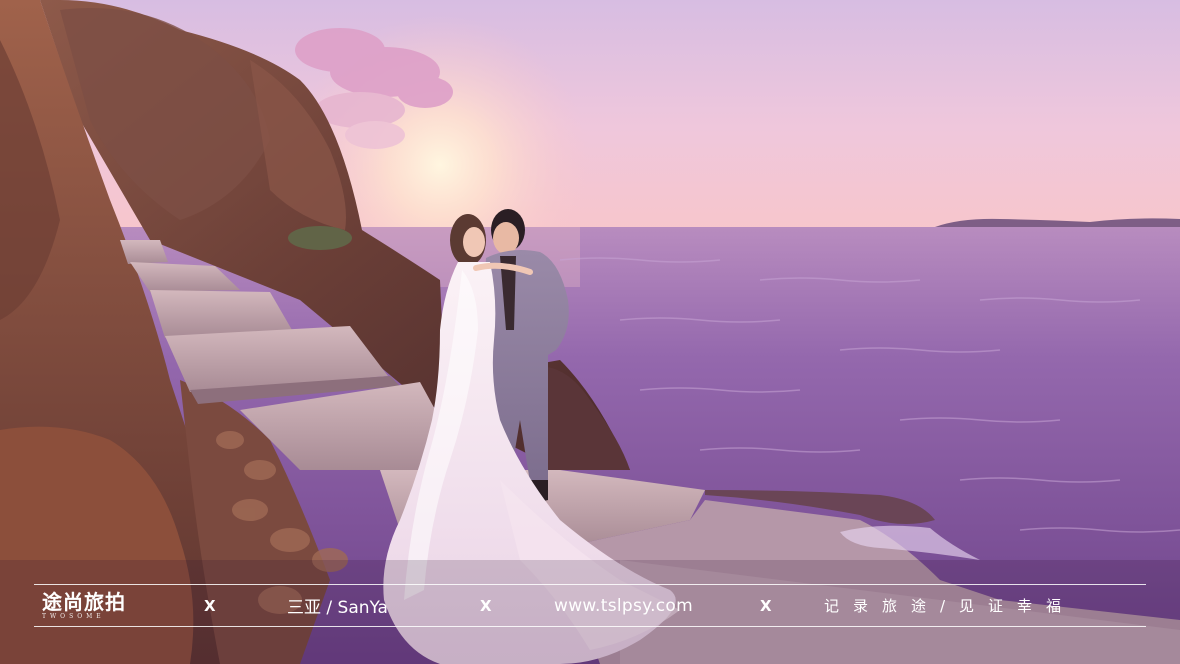 This screenshot has height=664, width=1180. Describe the element at coordinates (84, 601) in the screenshot. I see `brand-name-cn: 途尚旅拍` at that location.